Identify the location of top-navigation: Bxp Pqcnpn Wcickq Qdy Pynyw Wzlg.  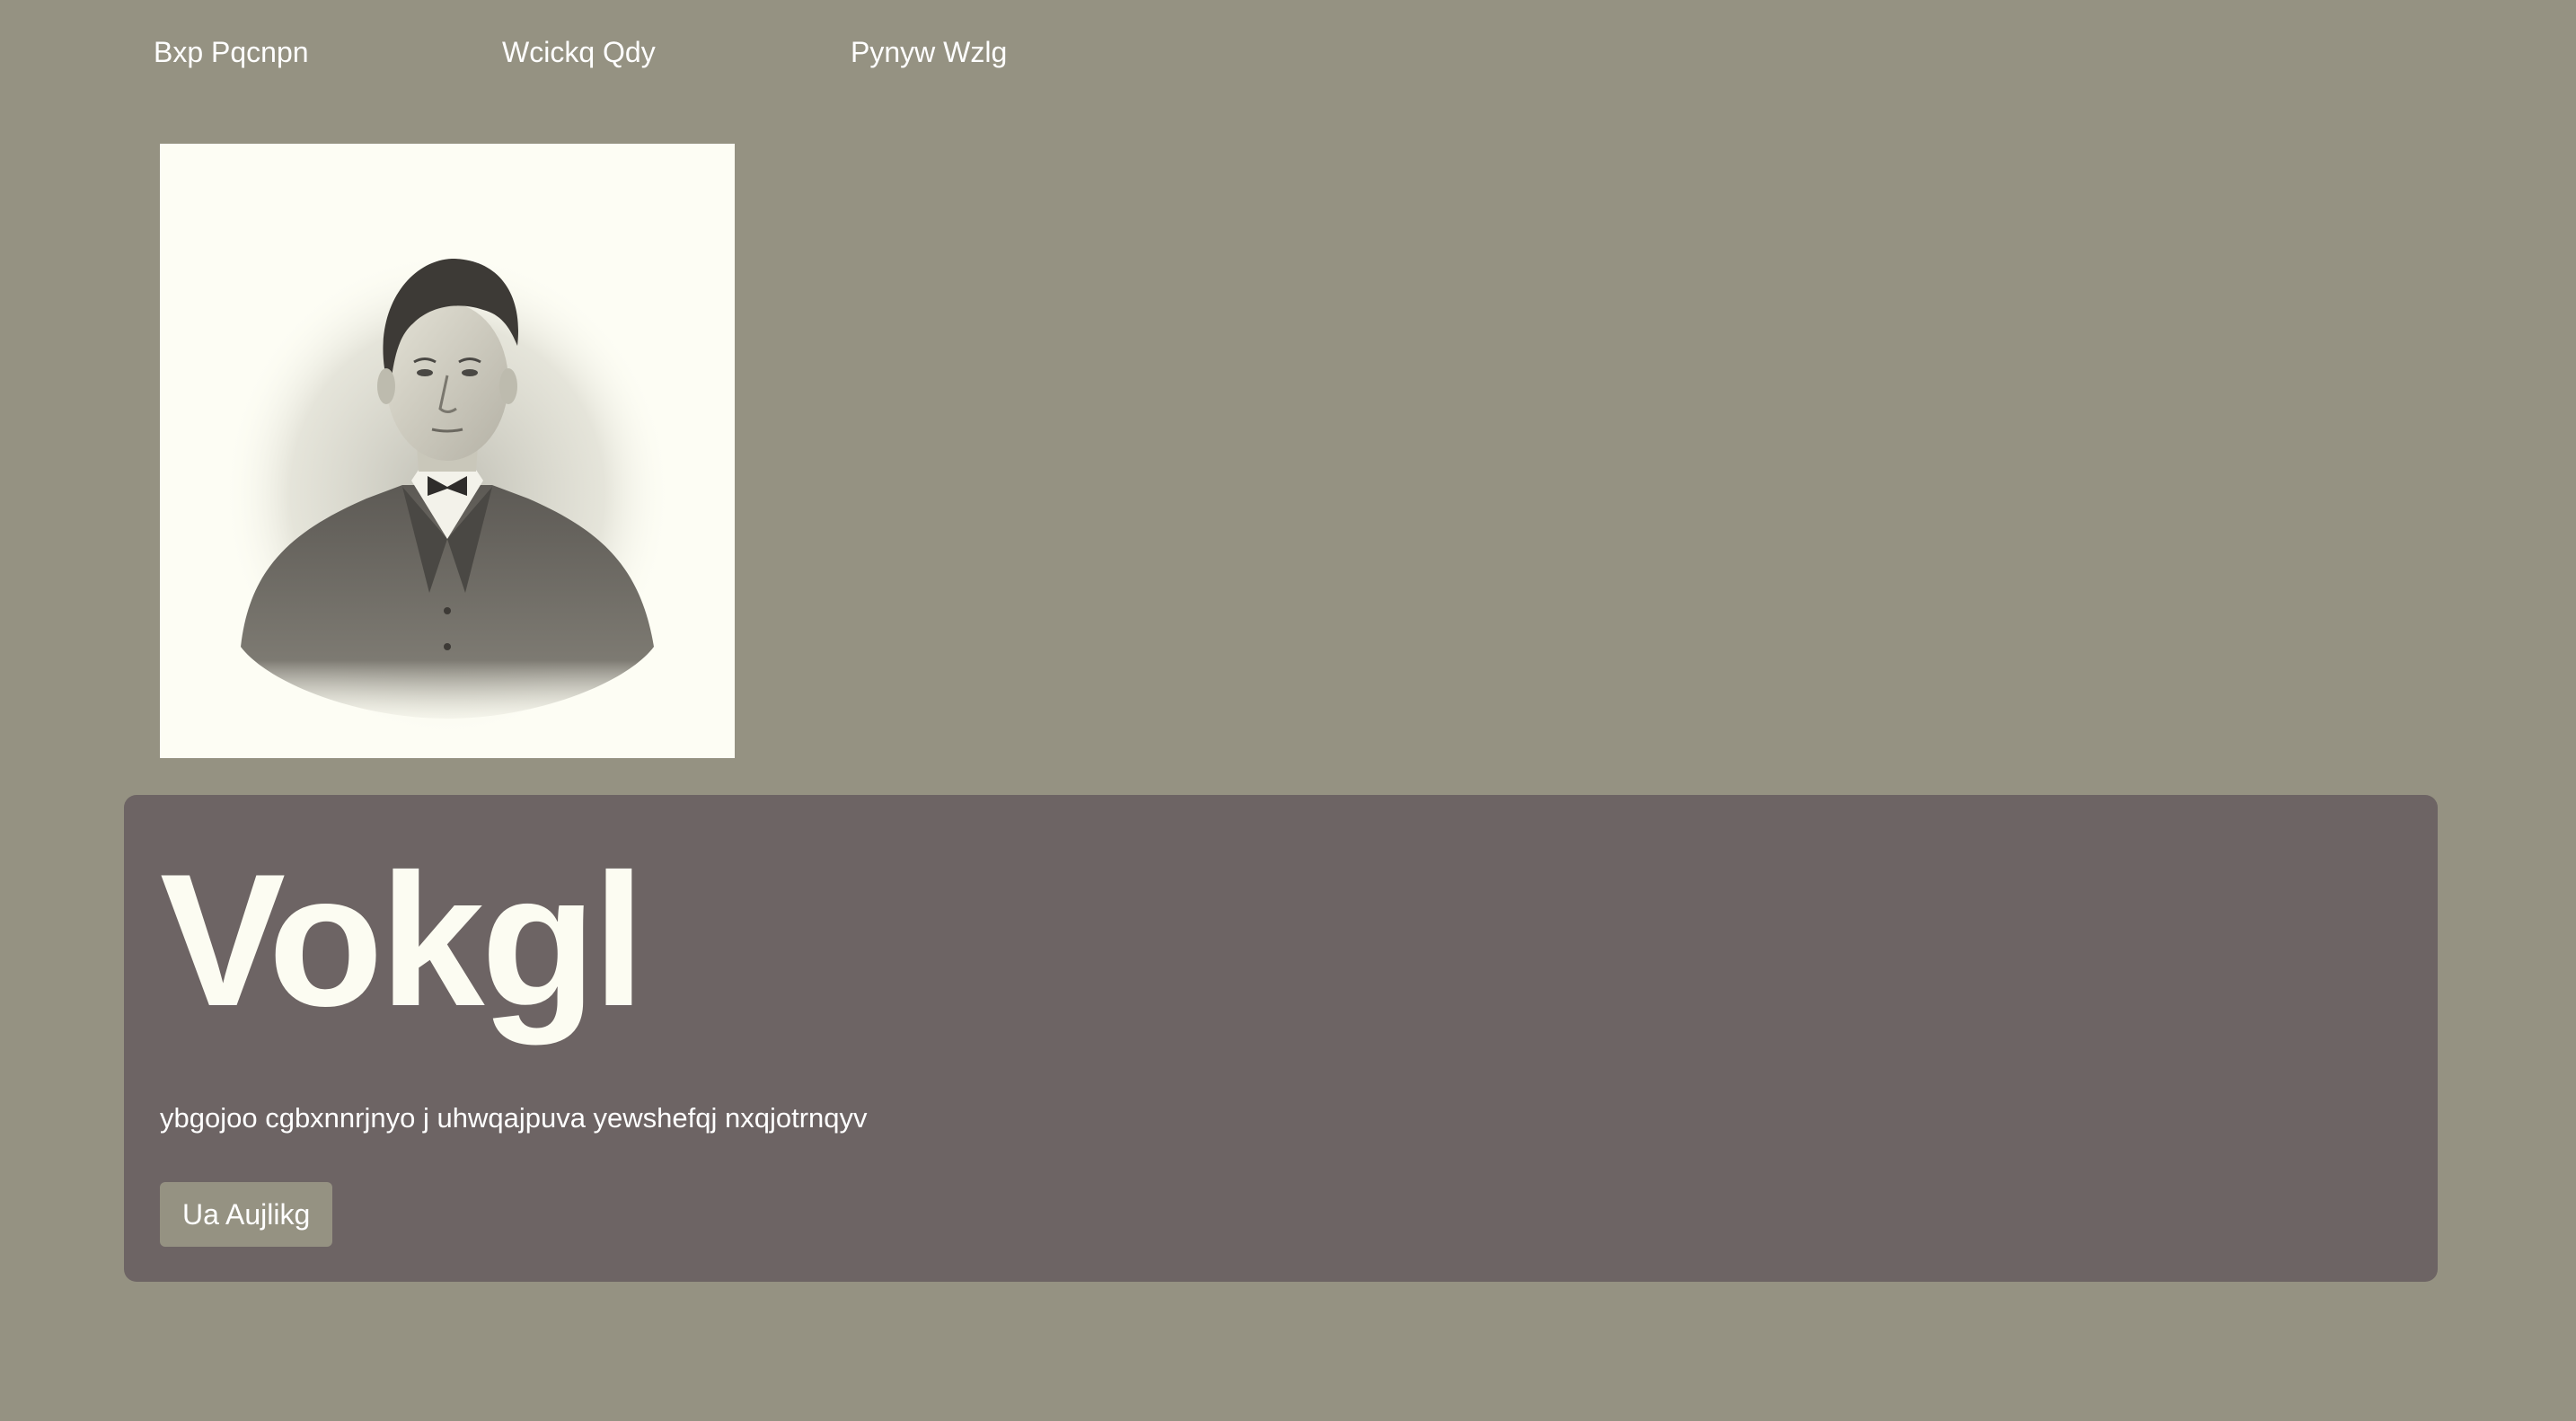
(1288, 53).